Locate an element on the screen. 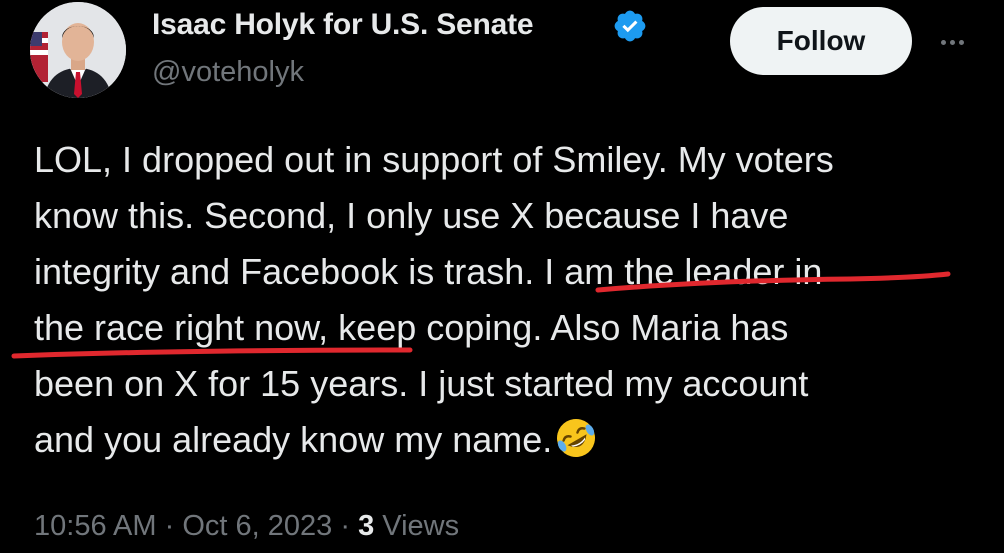  more-options-icon is located at coordinates (952, 42).